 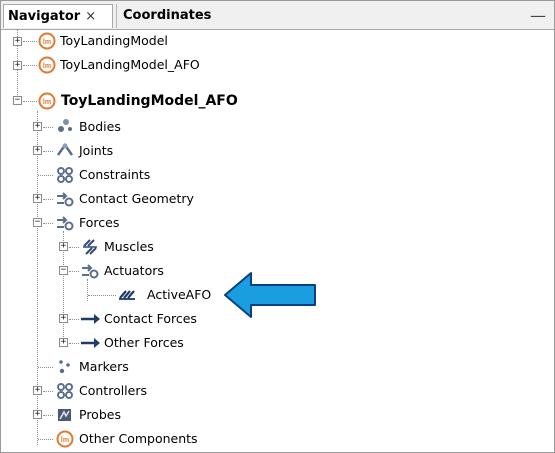 What do you see at coordinates (100, 414) in the screenshot?
I see `tree-label: Probes` at bounding box center [100, 414].